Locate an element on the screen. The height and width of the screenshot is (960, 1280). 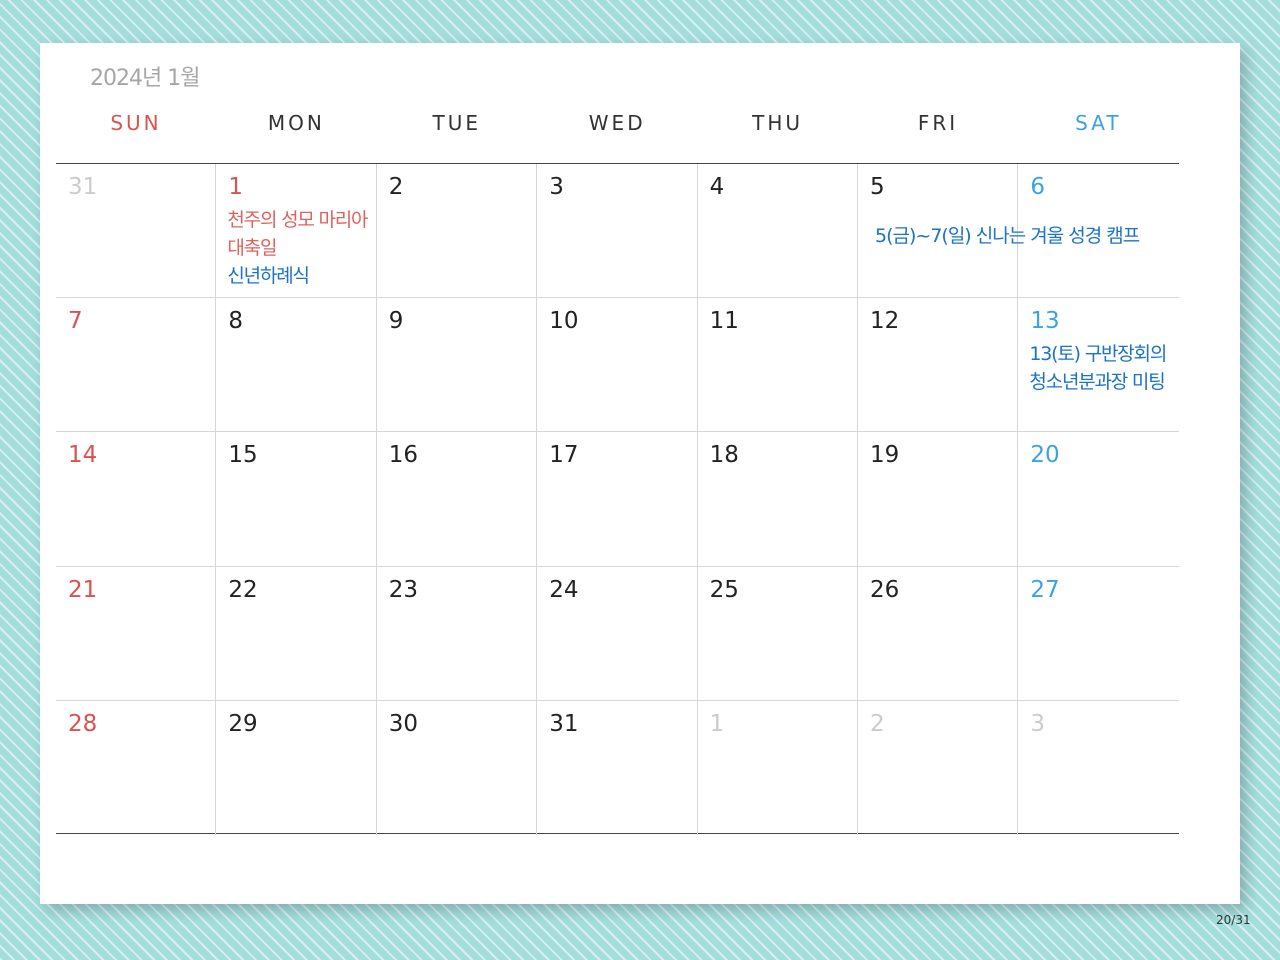
day-cell: 15 is located at coordinates (296, 499).